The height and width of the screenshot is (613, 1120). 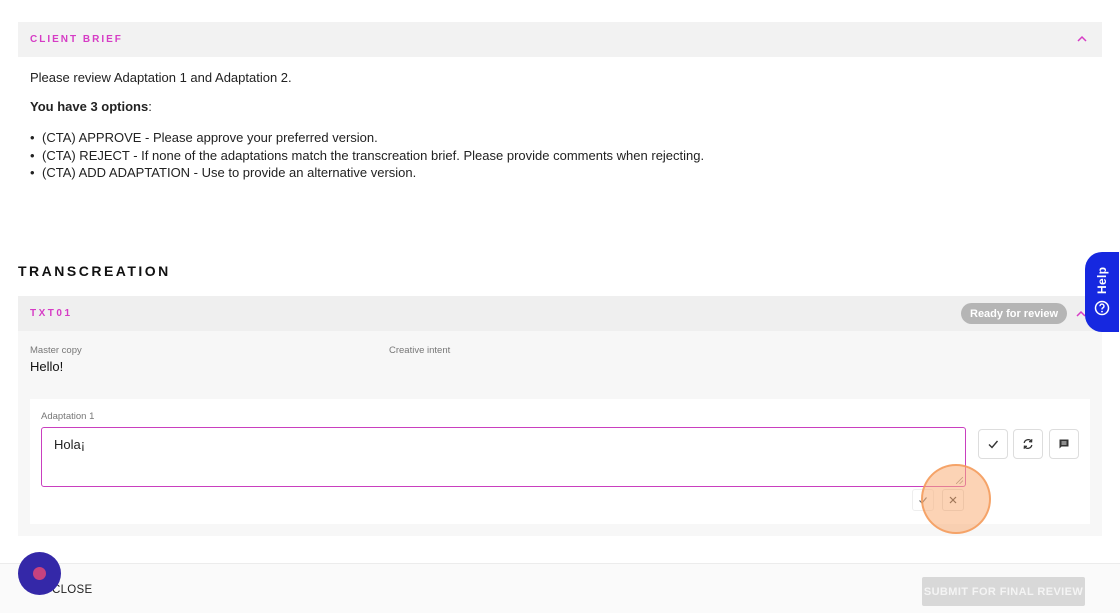 What do you see at coordinates (420, 350) in the screenshot?
I see `creative-intent-label: Creative intent` at bounding box center [420, 350].